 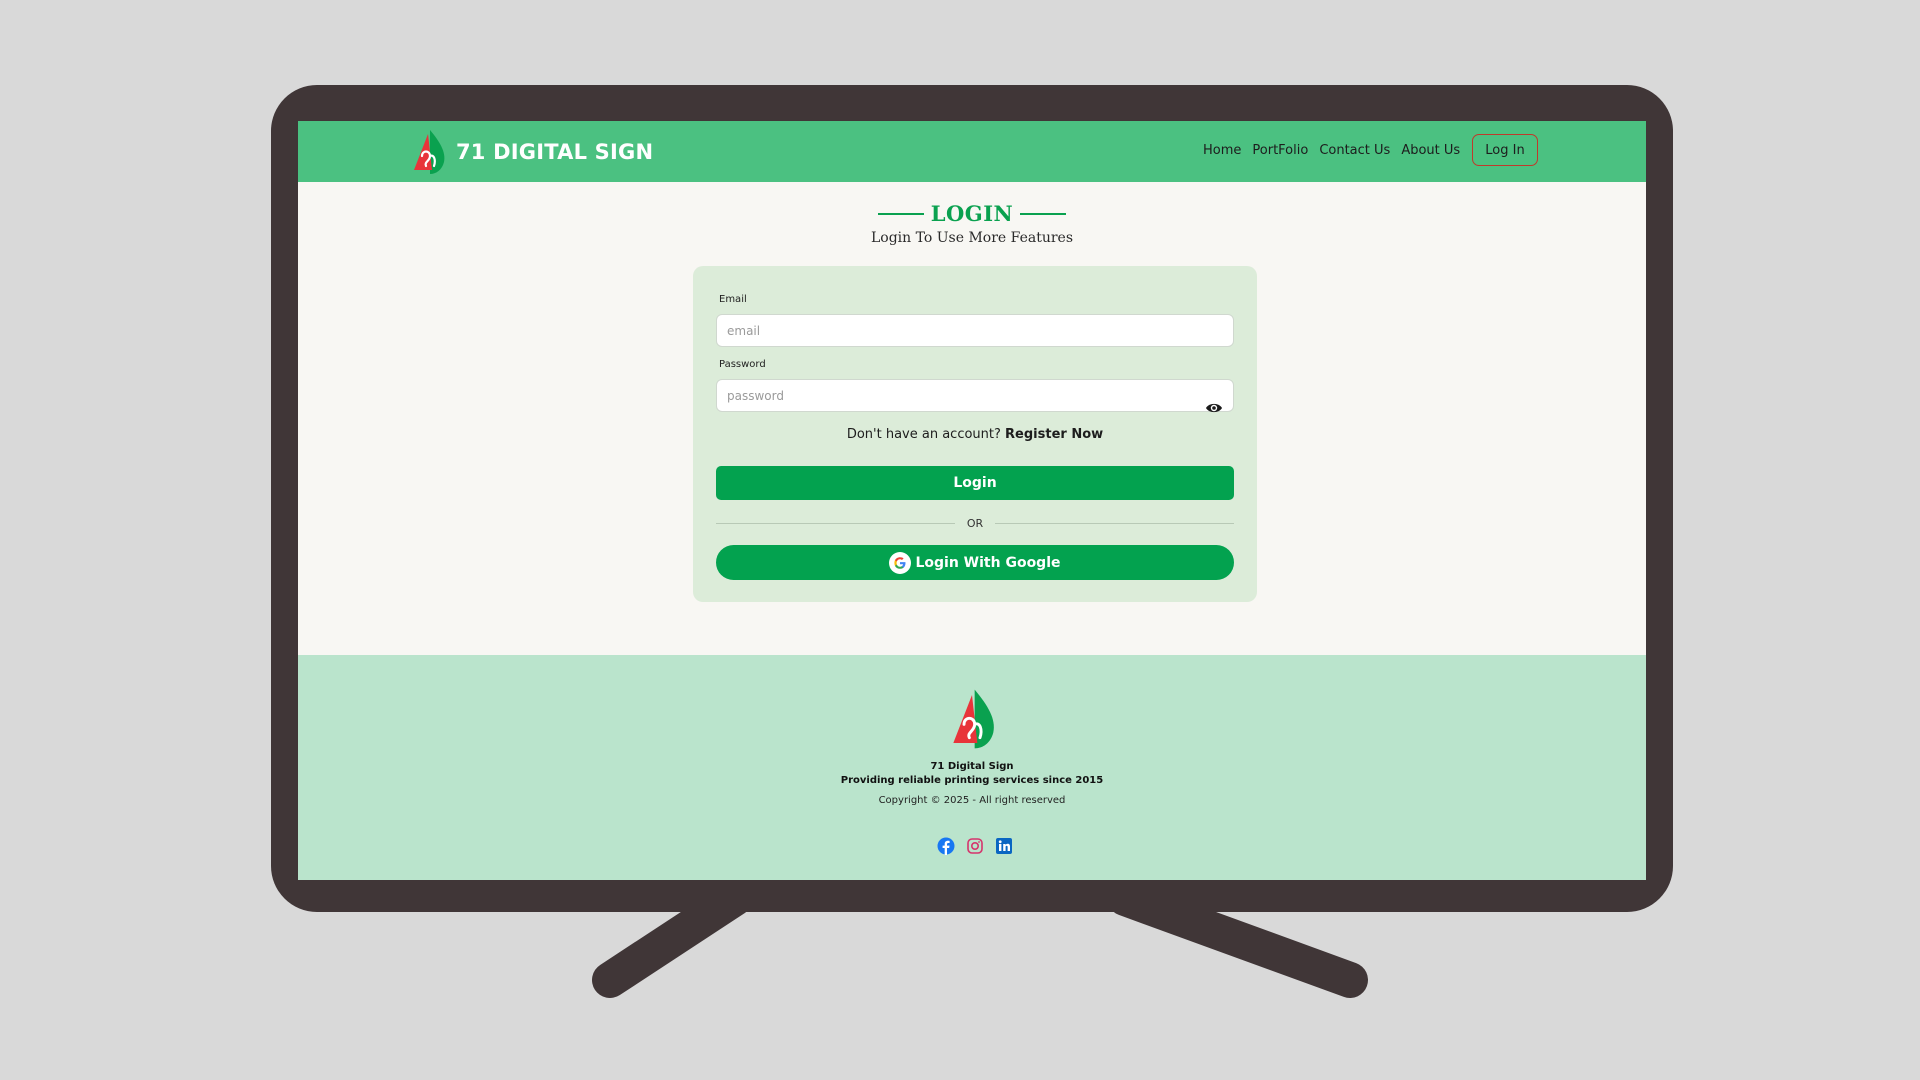 I want to click on brand: 71 DIGITAL SIGN, so click(x=531, y=152).